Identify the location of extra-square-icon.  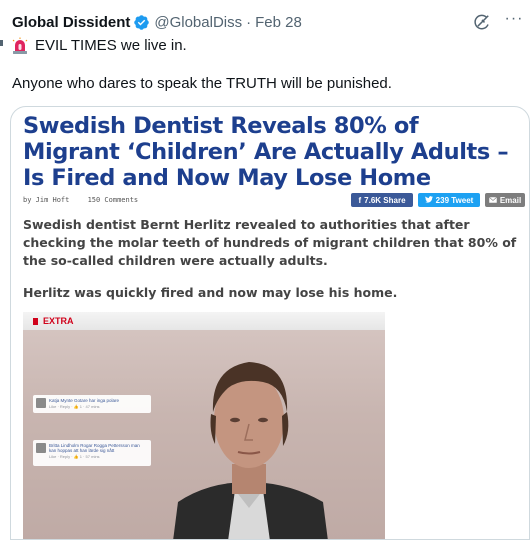
(35, 321).